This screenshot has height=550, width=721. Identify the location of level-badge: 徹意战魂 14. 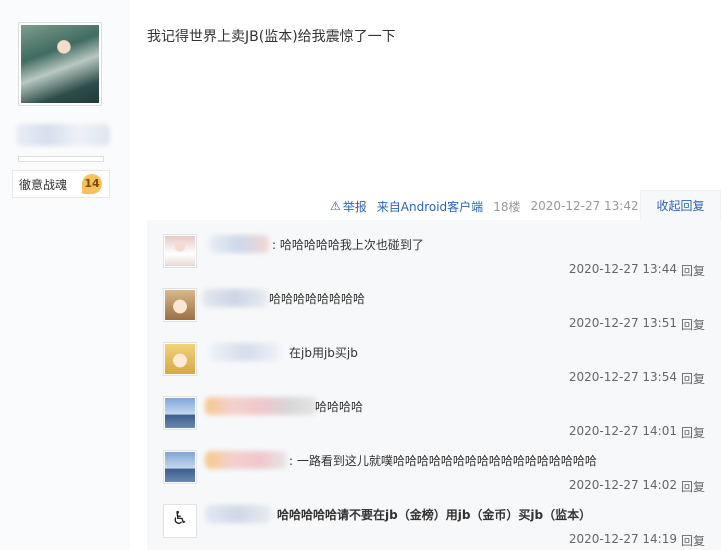
(61, 184).